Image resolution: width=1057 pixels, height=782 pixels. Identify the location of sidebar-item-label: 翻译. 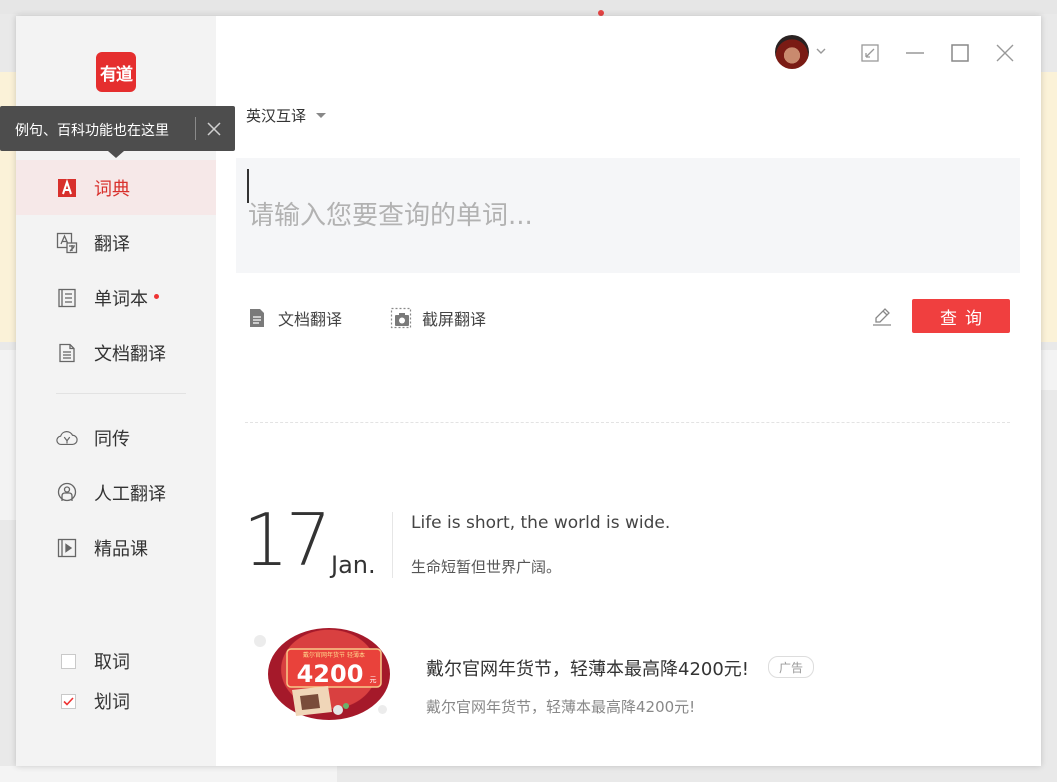
(112, 244).